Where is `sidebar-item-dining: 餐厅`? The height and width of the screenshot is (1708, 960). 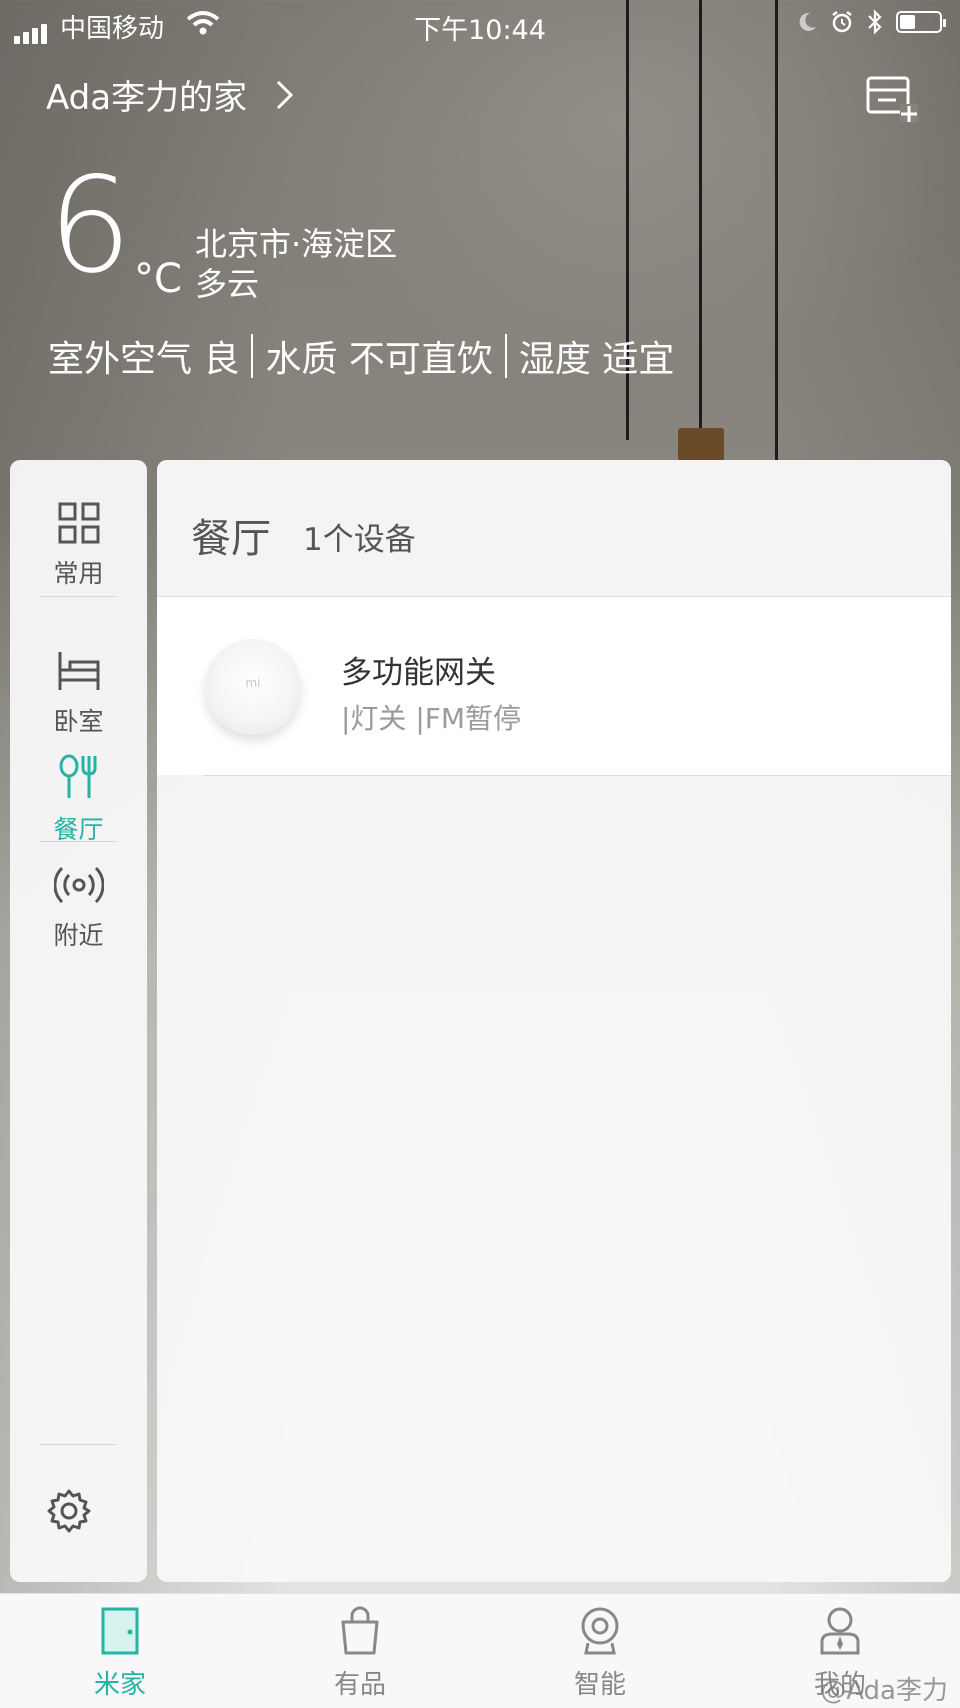
sidebar-item-dining: 餐厅 is located at coordinates (78, 800).